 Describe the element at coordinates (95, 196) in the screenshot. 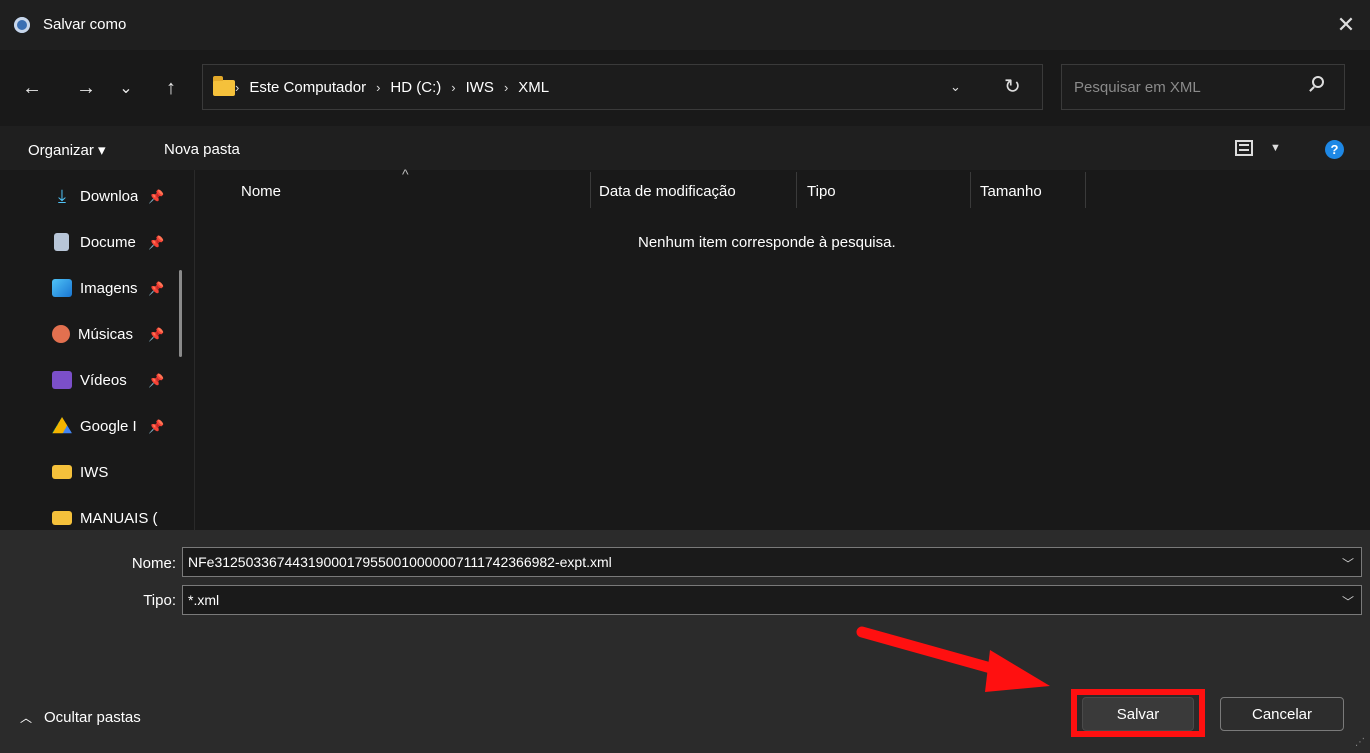

I see `sidebar-item-downloads: ⤓ Downloa` at that location.